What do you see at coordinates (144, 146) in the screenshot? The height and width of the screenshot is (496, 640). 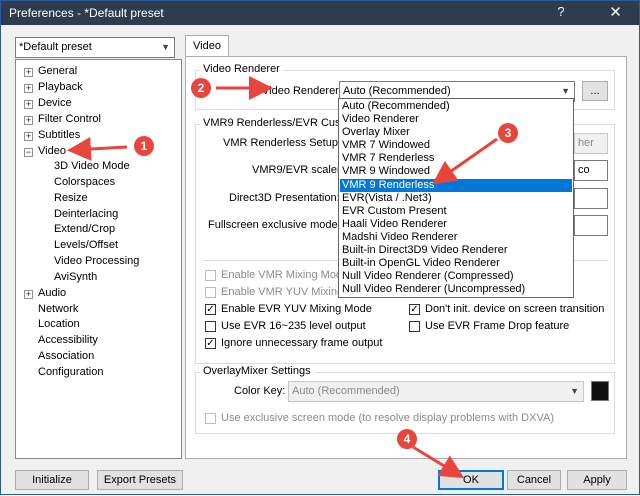 I see `step-badge-1: 1` at bounding box center [144, 146].